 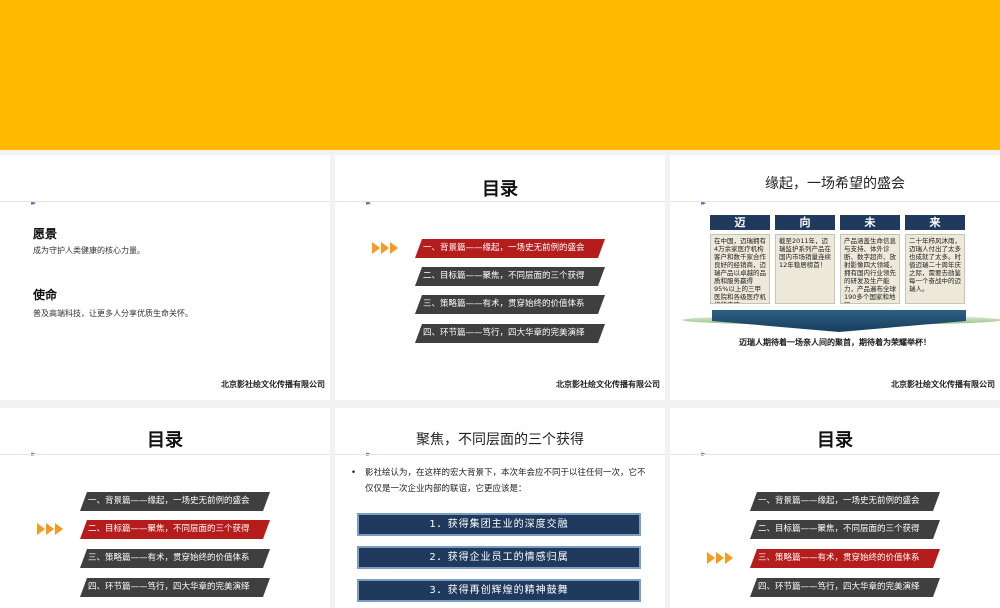 What do you see at coordinates (935, 222) in the screenshot?
I see `column-head: 来` at bounding box center [935, 222].